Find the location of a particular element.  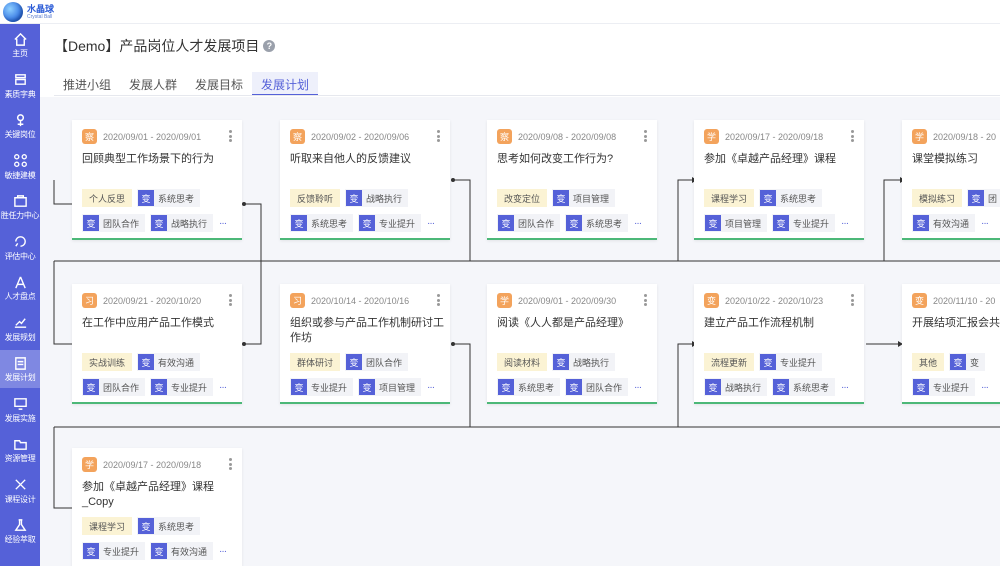

sidebar-item-implementation: 发展实施 is located at coordinates (20, 410).